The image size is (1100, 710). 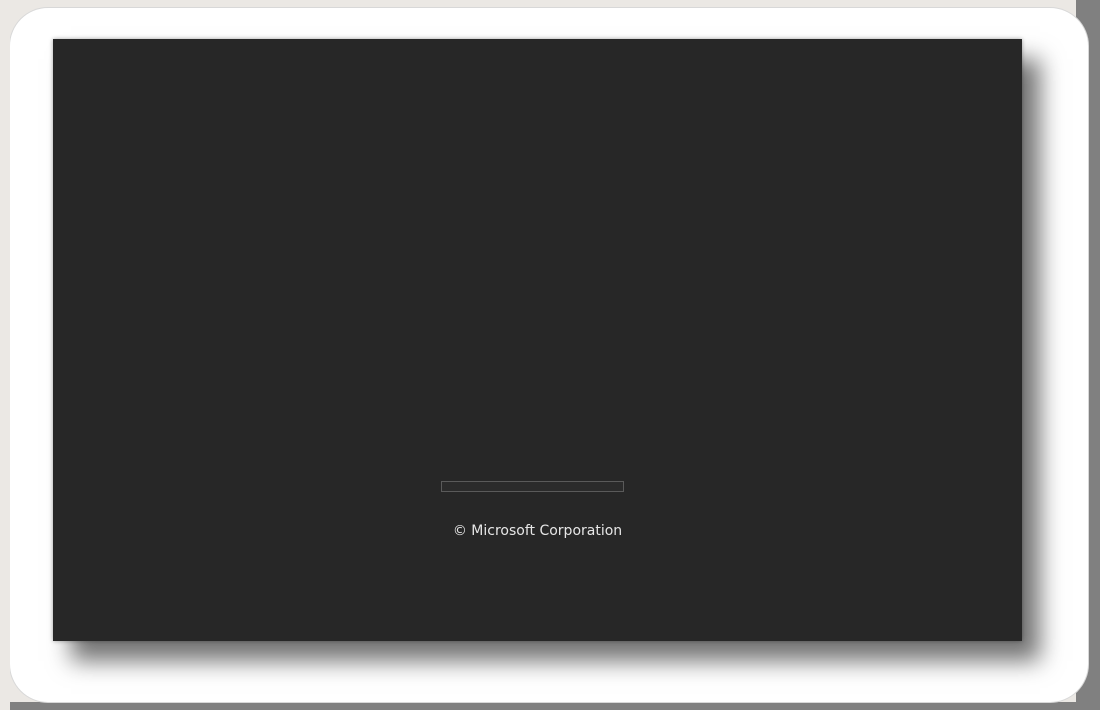 I want to click on copyright-label: © Microsoft Corporation, so click(x=537, y=531).